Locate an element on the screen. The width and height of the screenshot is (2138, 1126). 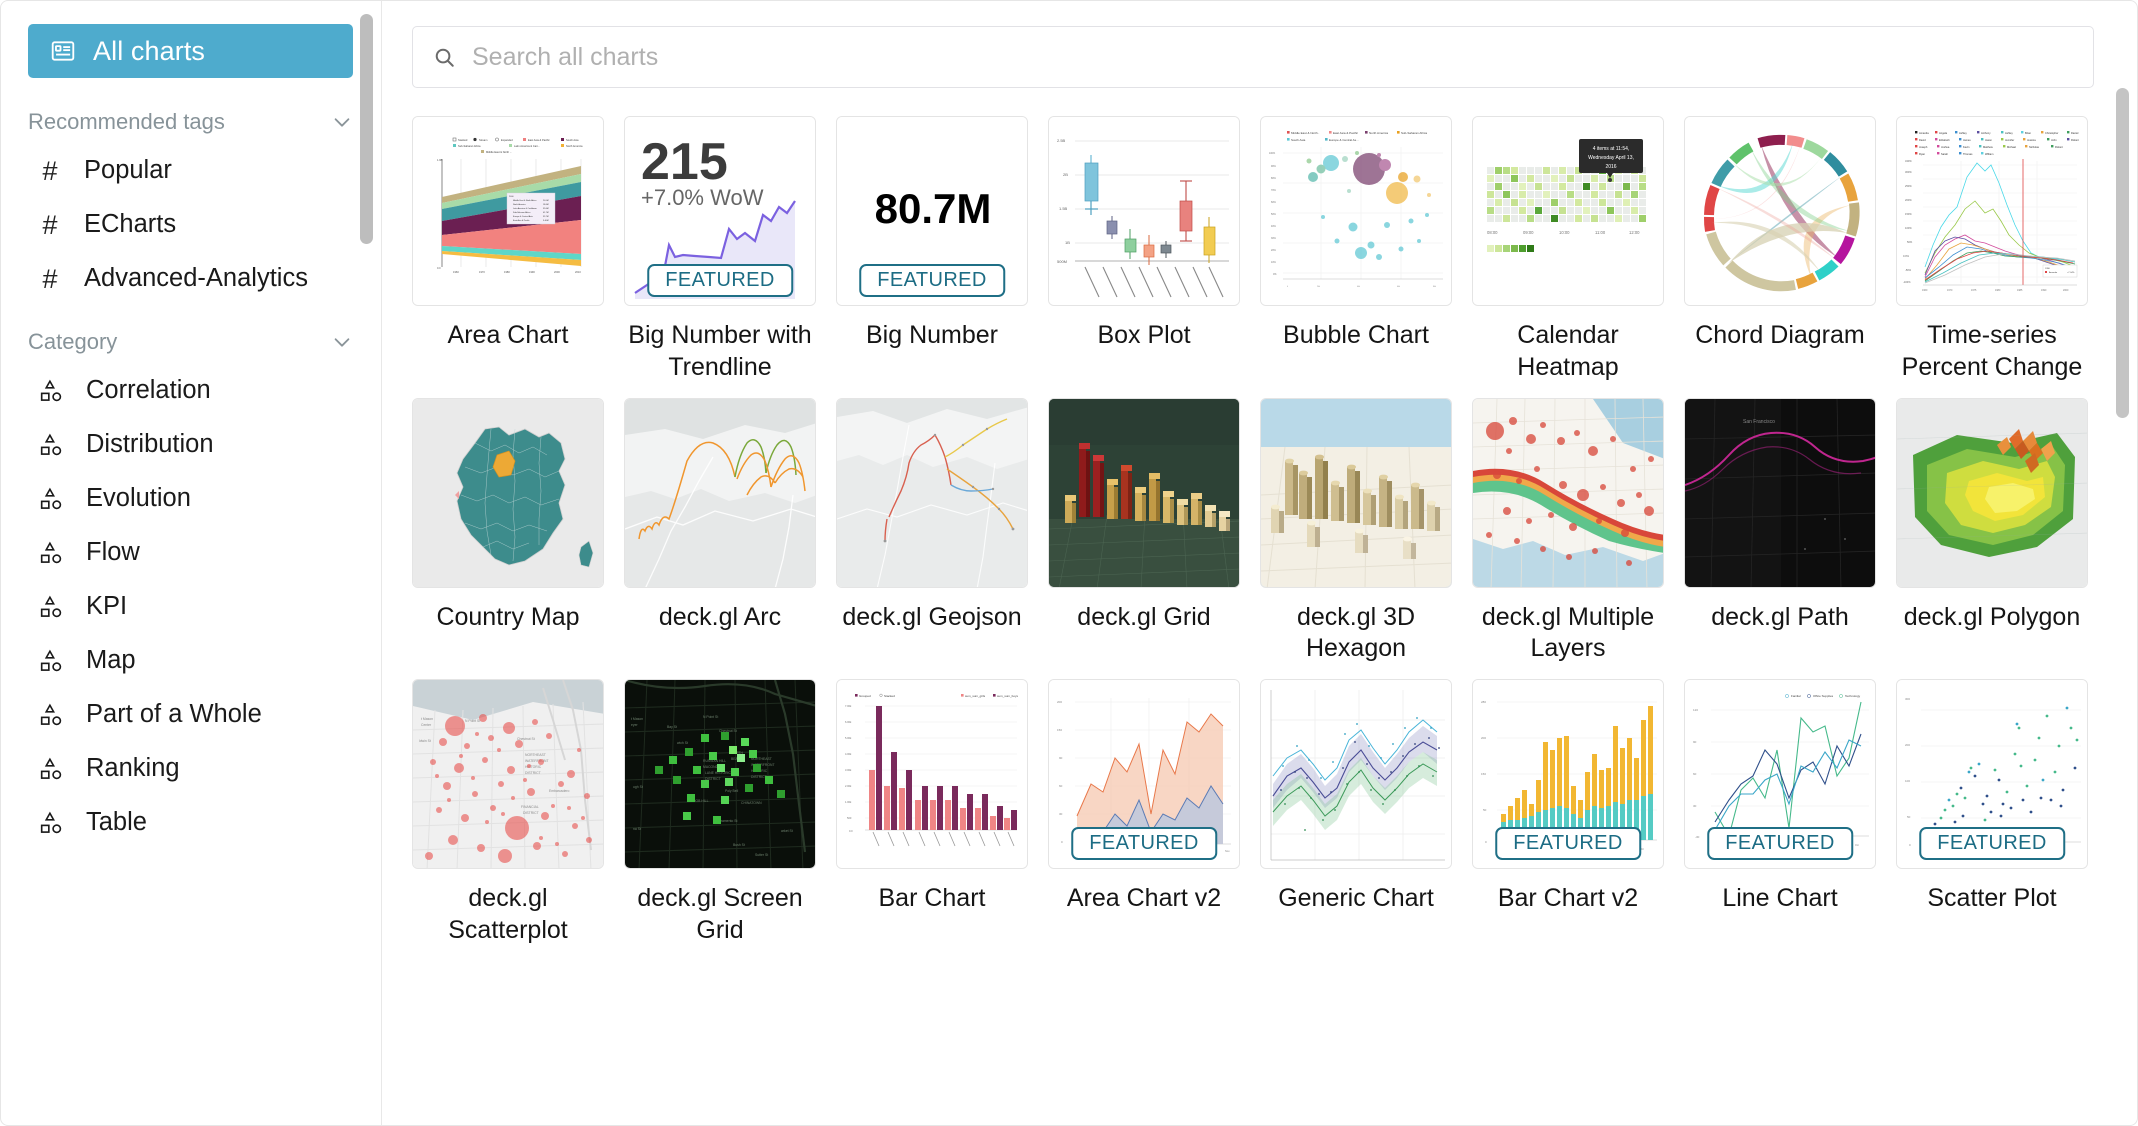
svg-text: Grouped is located at coordinates (865, 696).